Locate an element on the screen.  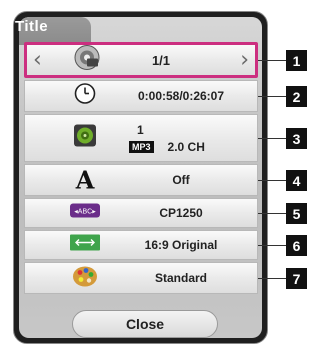
title-value: 1/1 is located at coordinates (161, 60).